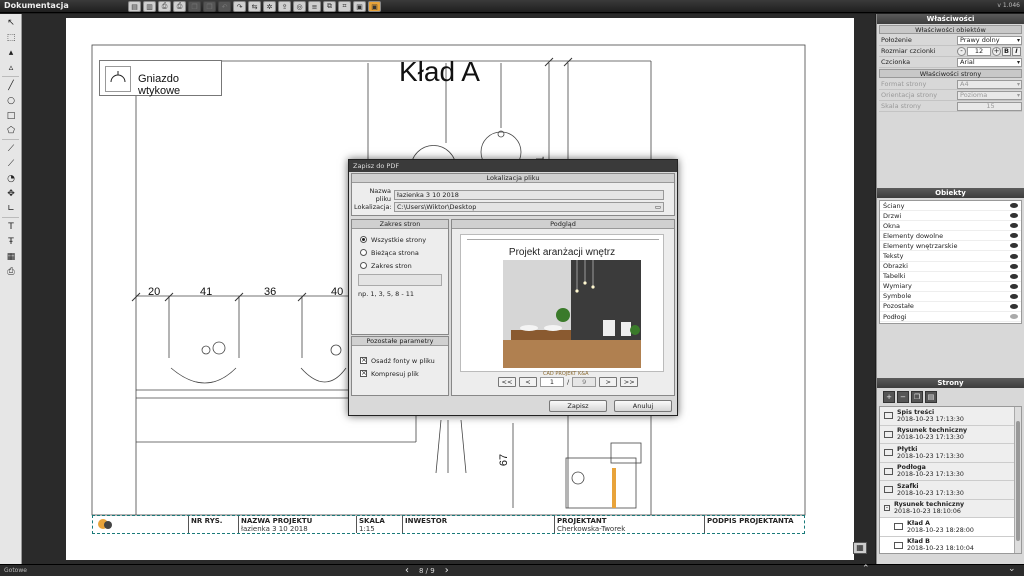 The height and width of the screenshot is (576, 1024). Describe the element at coordinates (11, 256) in the screenshot. I see `table-icon: ▦` at that location.